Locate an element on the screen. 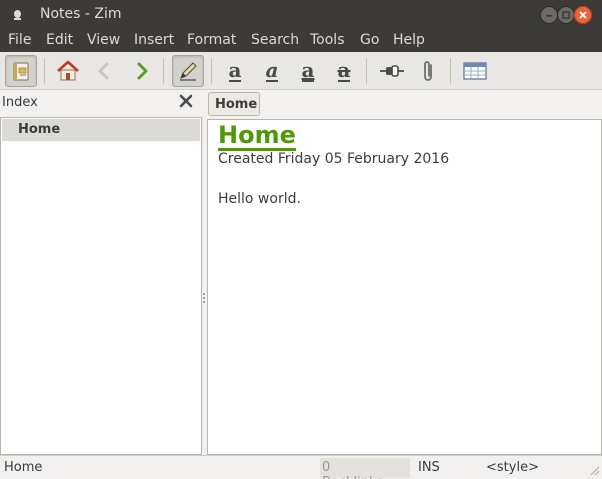 This screenshot has width=602, height=479. insert-link-icon is located at coordinates (392, 71).